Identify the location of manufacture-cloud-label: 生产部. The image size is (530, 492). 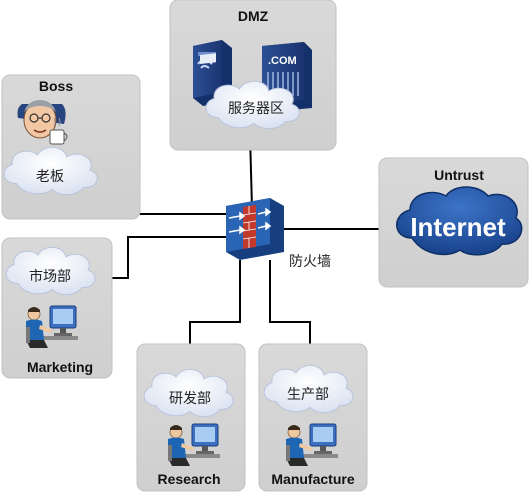
(308, 395).